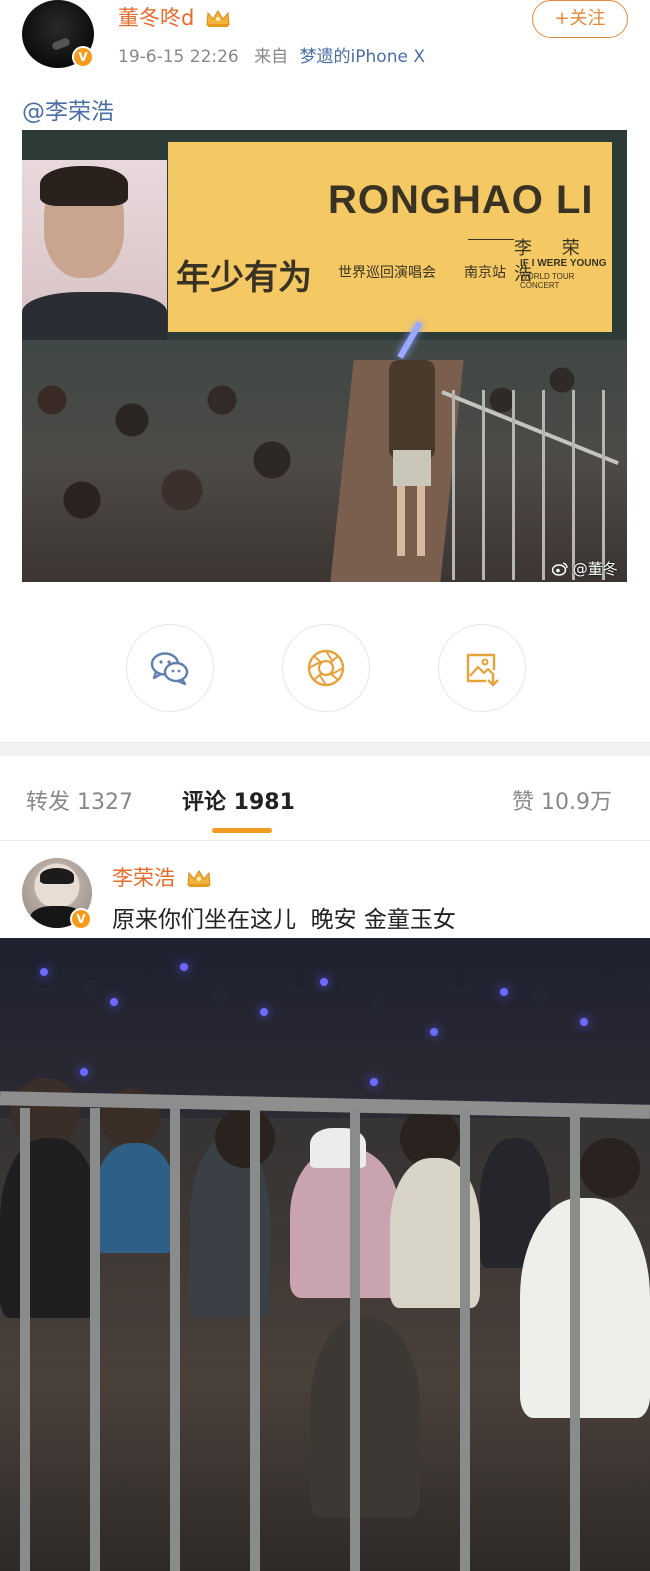  What do you see at coordinates (559, 569) in the screenshot?
I see `weibo-logo-icon` at bounding box center [559, 569].